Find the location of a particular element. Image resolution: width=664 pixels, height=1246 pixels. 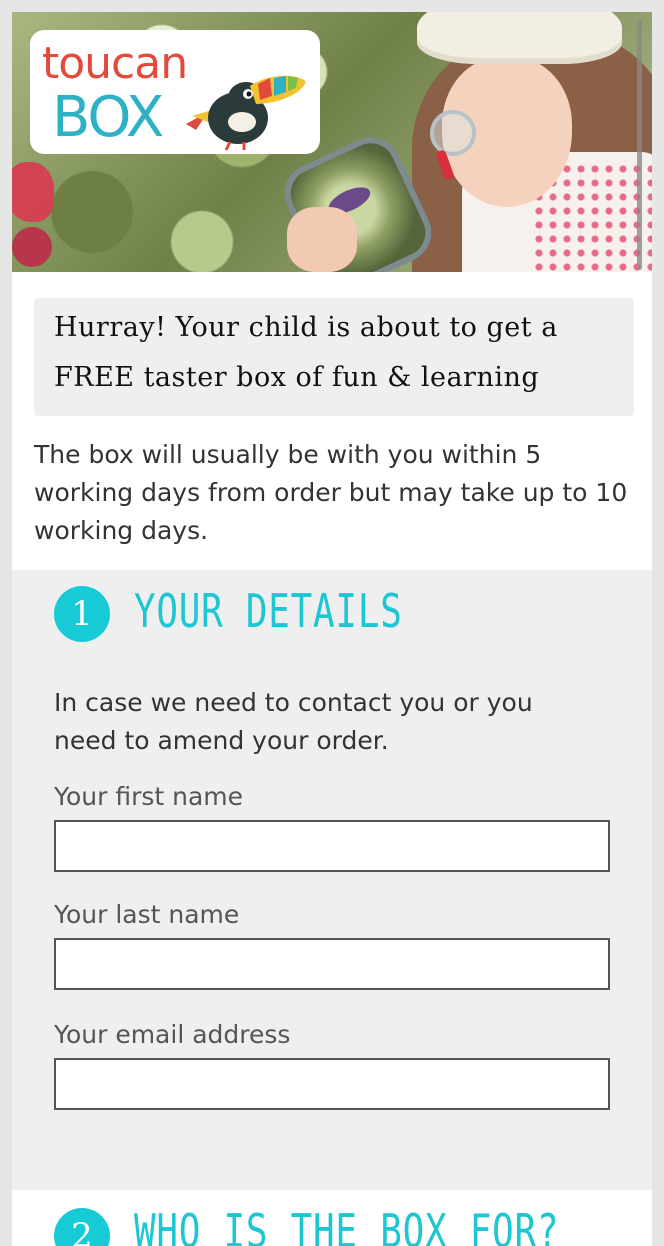

last-name-label: Your last name is located at coordinates (147, 914).